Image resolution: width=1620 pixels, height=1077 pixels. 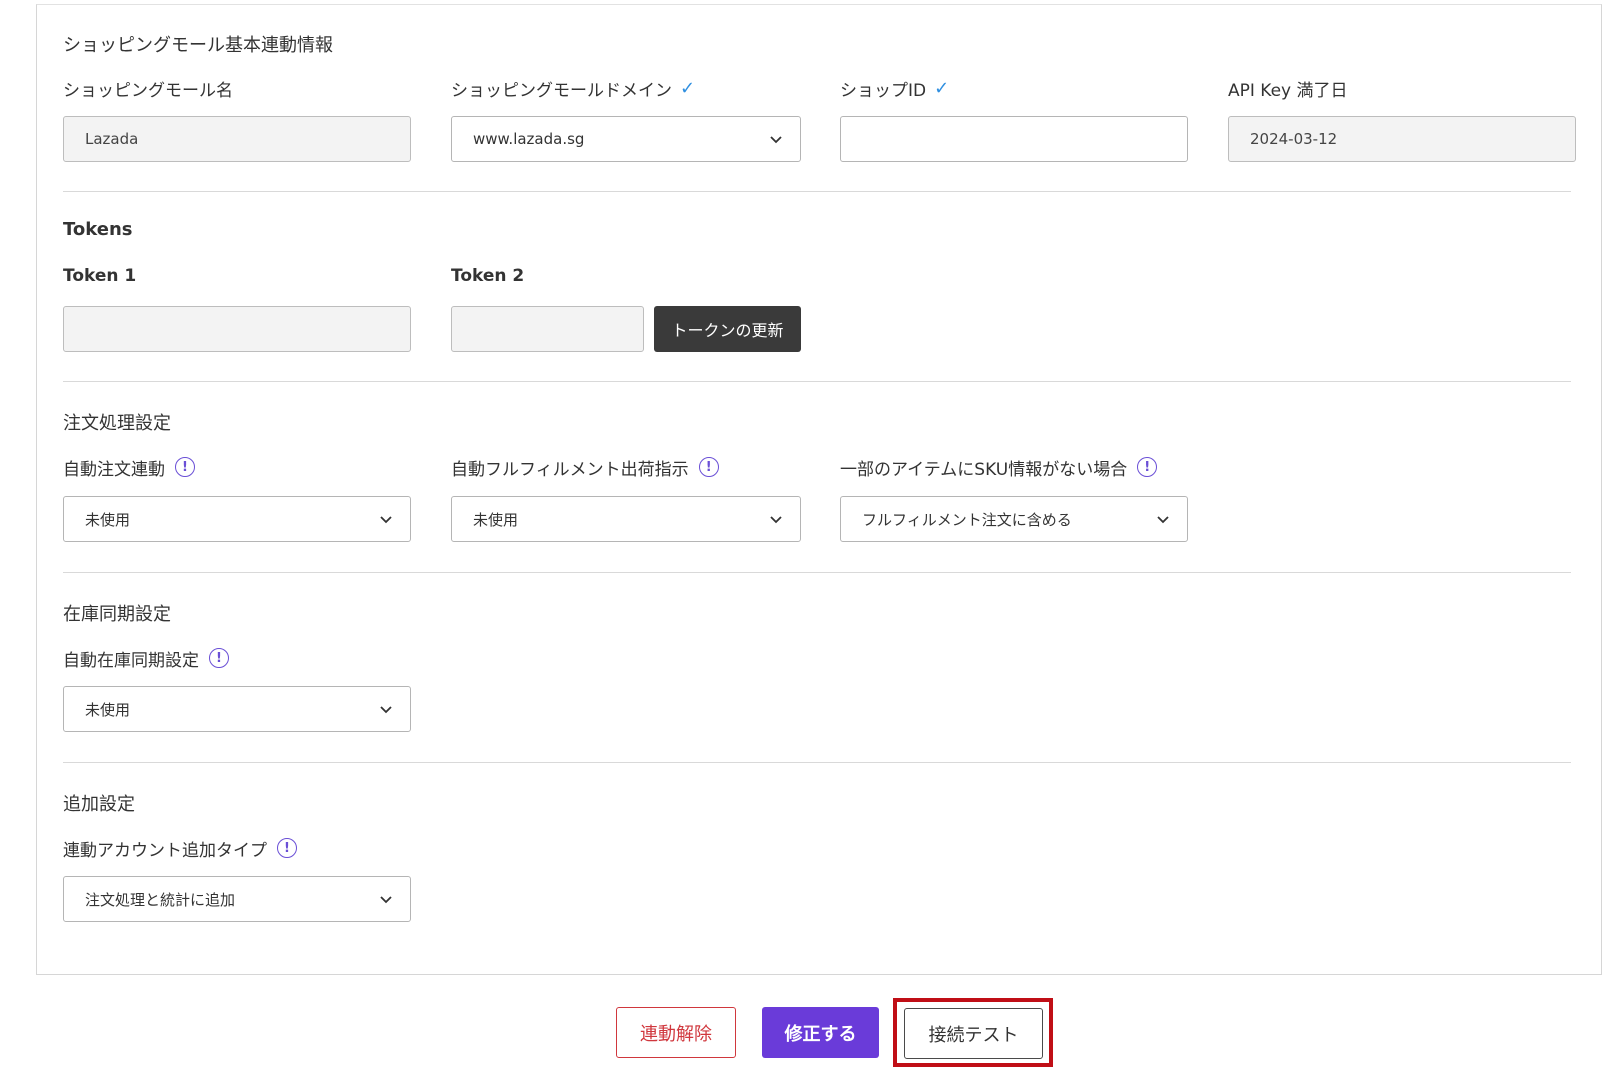 I want to click on token1-field, so click(x=237, y=329).